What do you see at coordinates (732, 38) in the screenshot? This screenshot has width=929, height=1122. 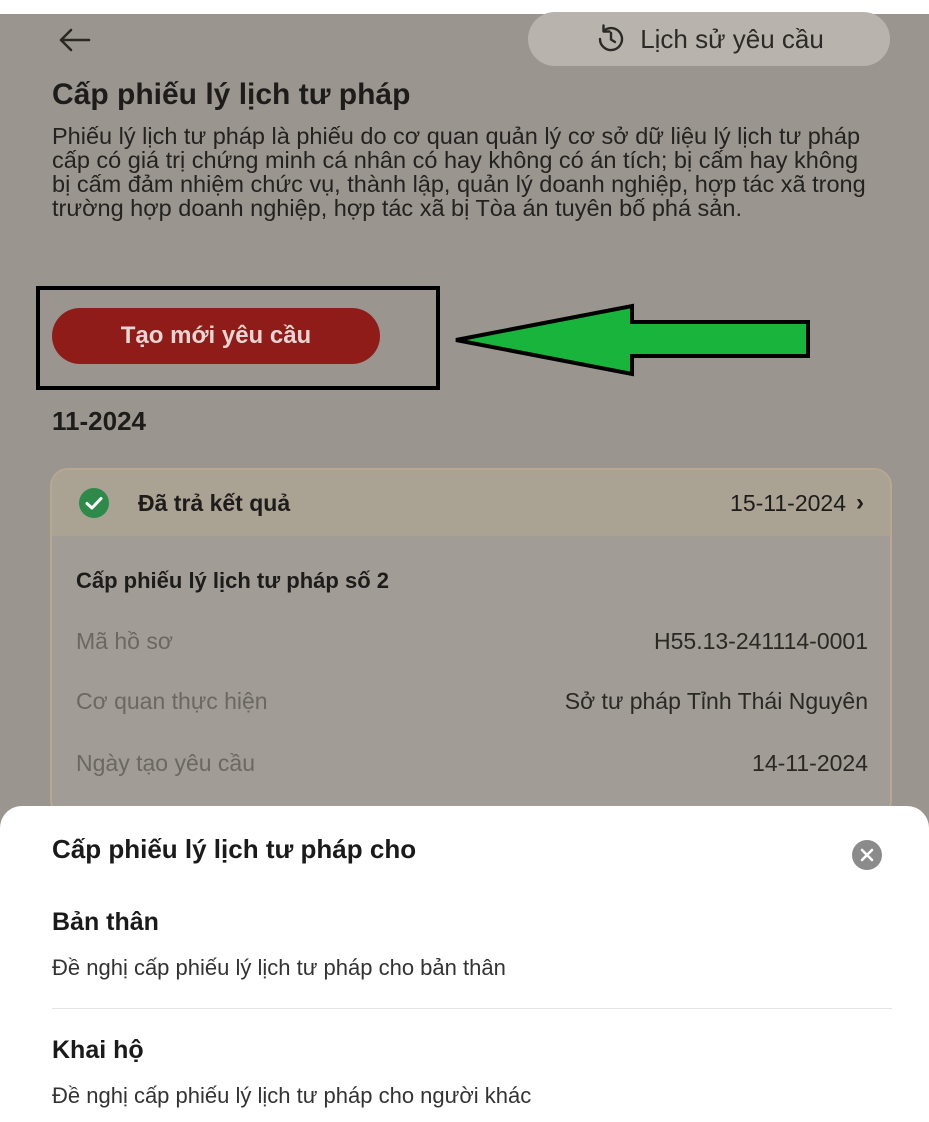 I see `request-history-label: Lịch sử yêu cầu` at bounding box center [732, 38].